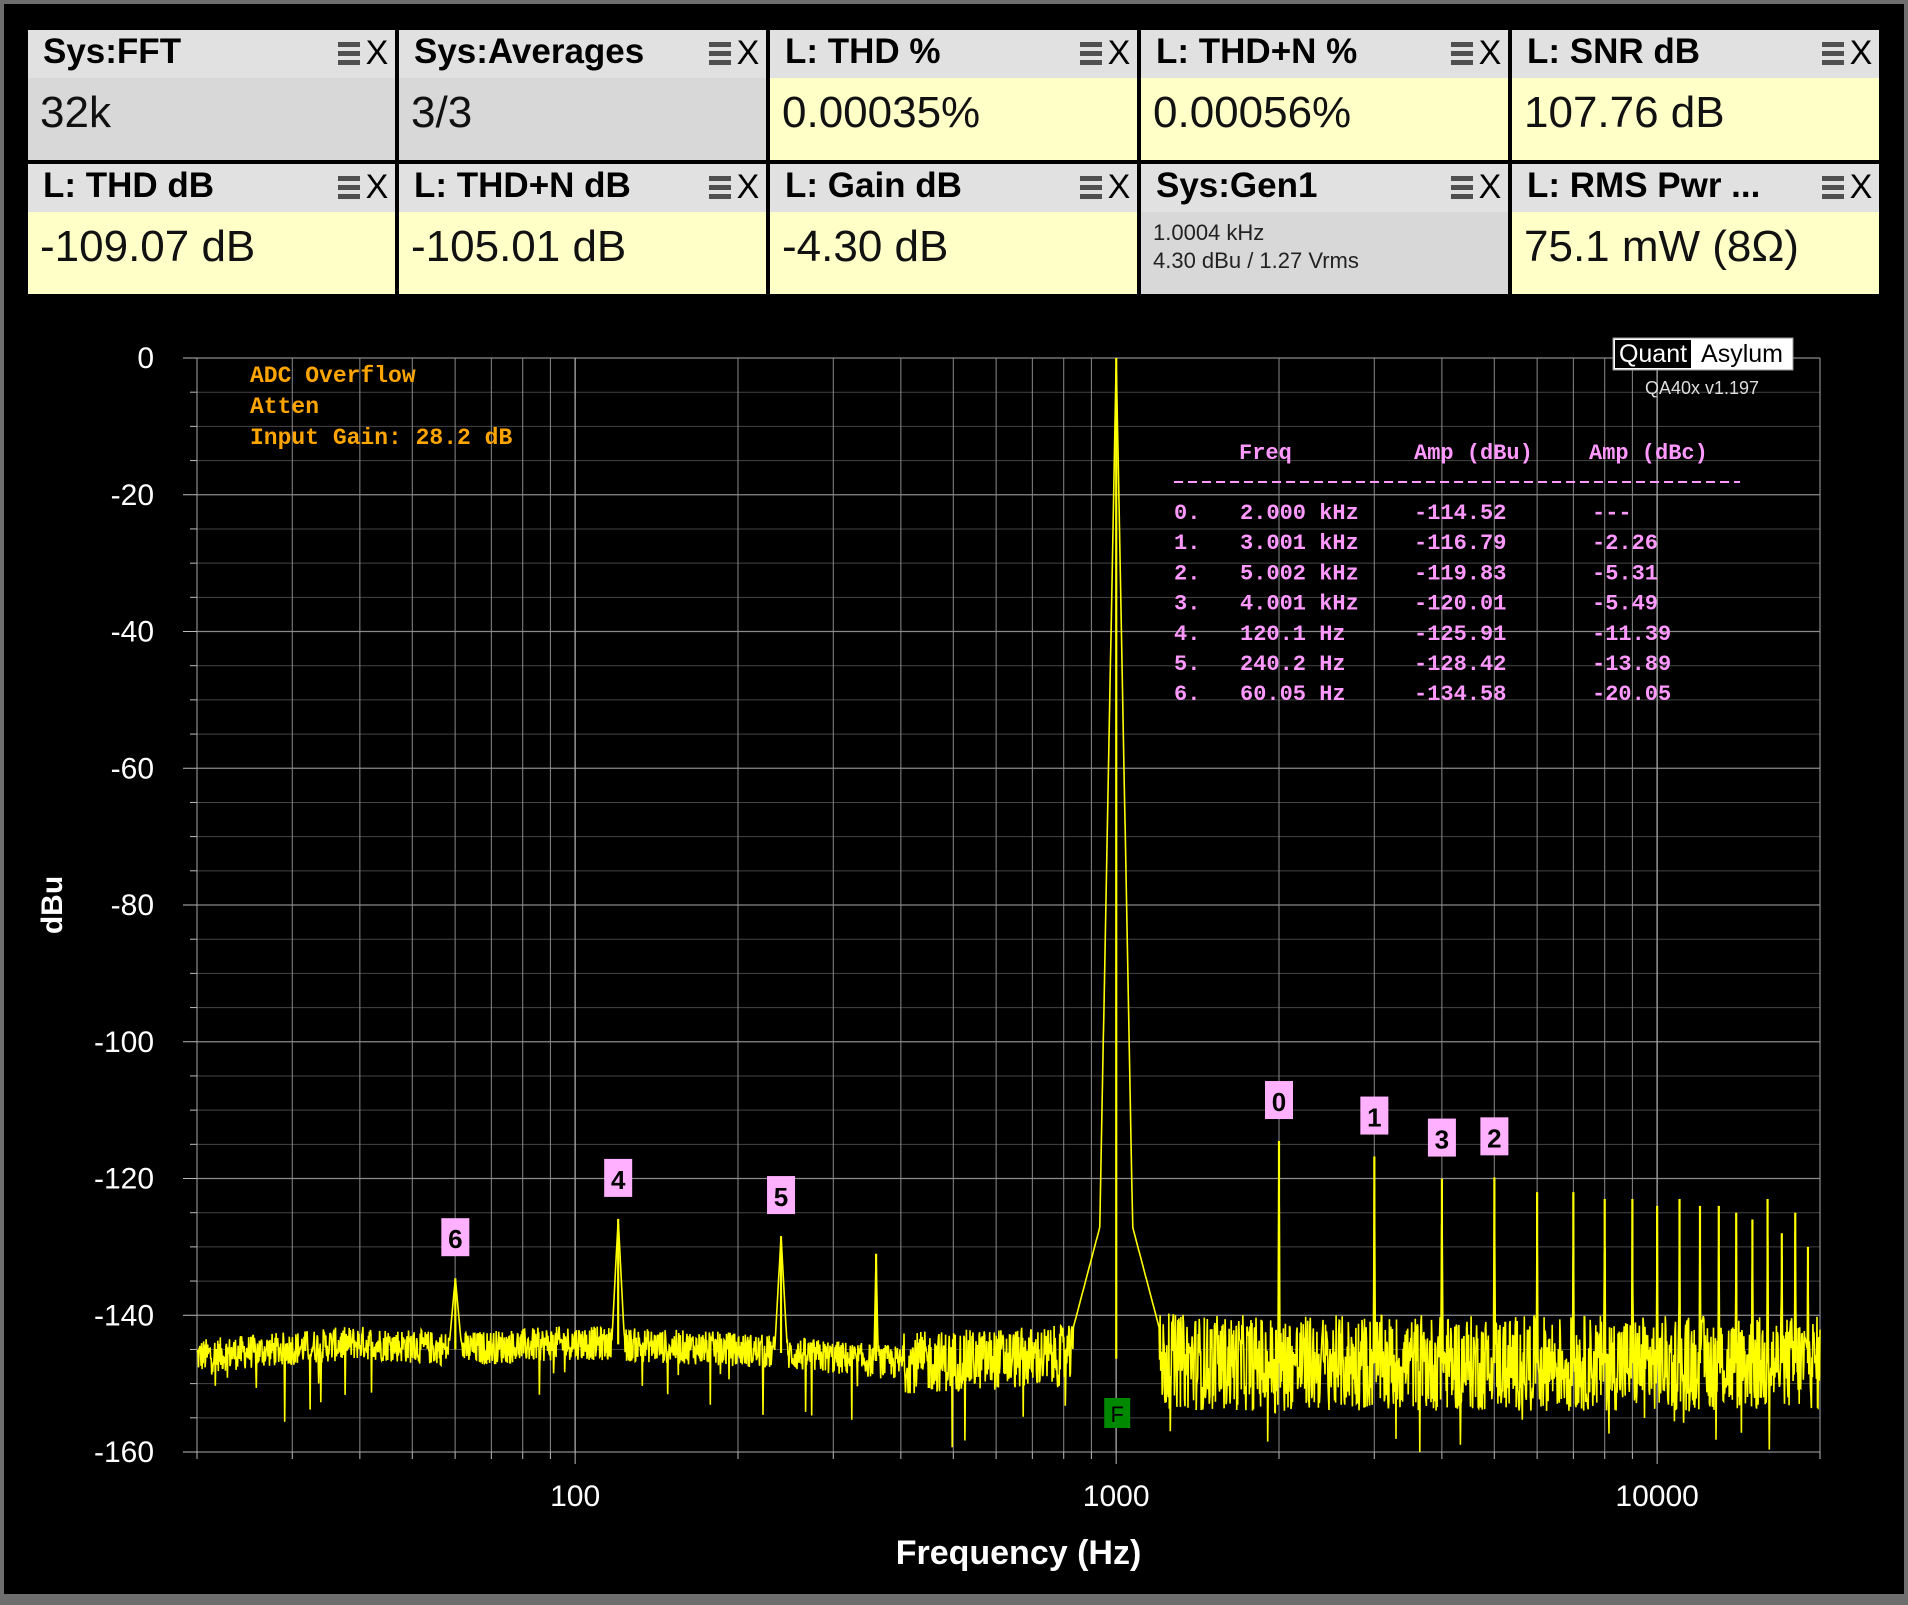 The image size is (1908, 1605). I want to click on table-cell-index: 6., so click(1187, 694).